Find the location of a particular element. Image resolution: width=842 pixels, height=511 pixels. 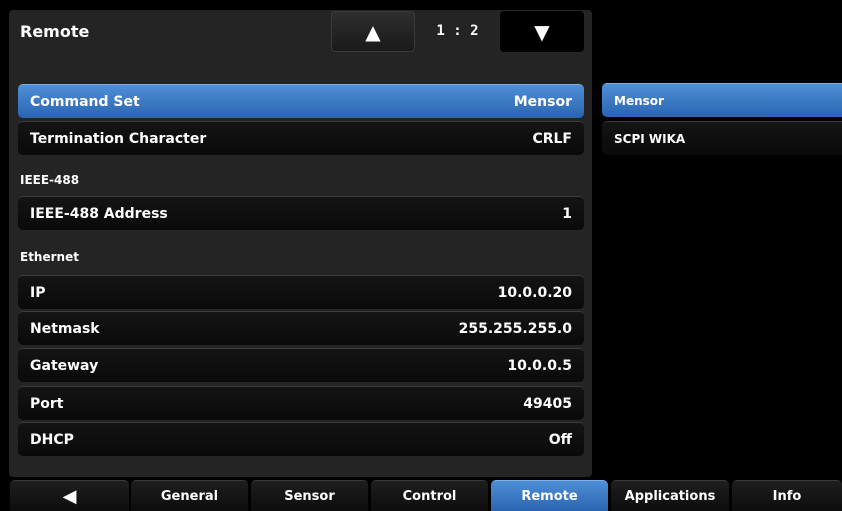

row-label: IP is located at coordinates (38, 292).